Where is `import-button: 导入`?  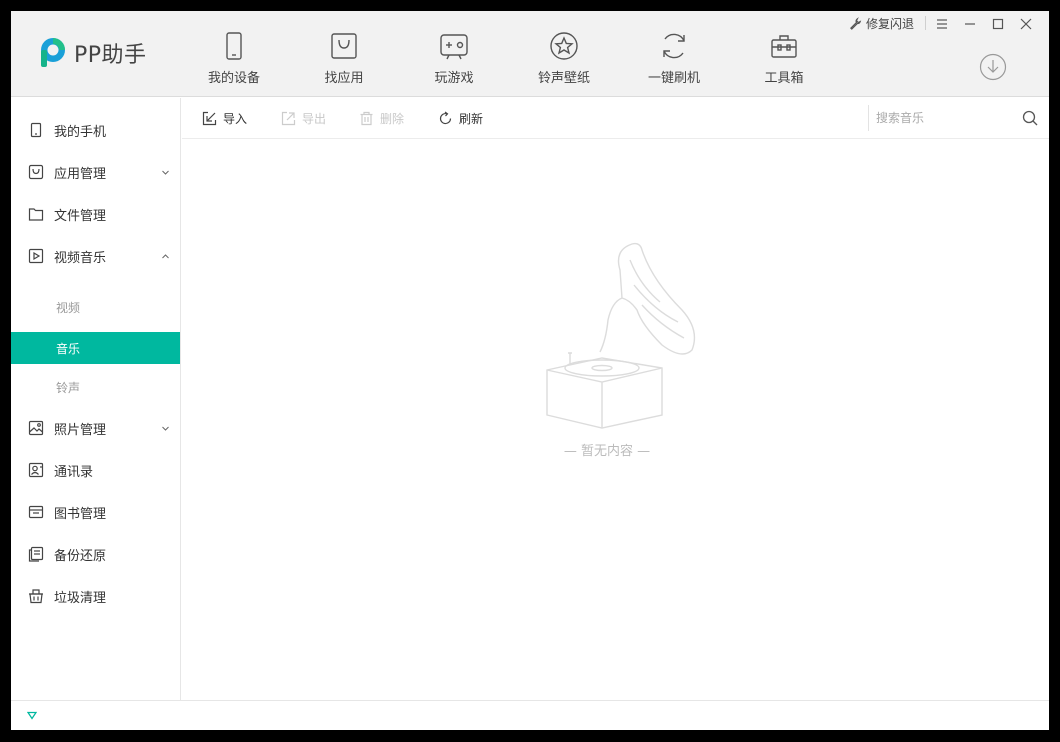
import-button: 导入 is located at coordinates (224, 118).